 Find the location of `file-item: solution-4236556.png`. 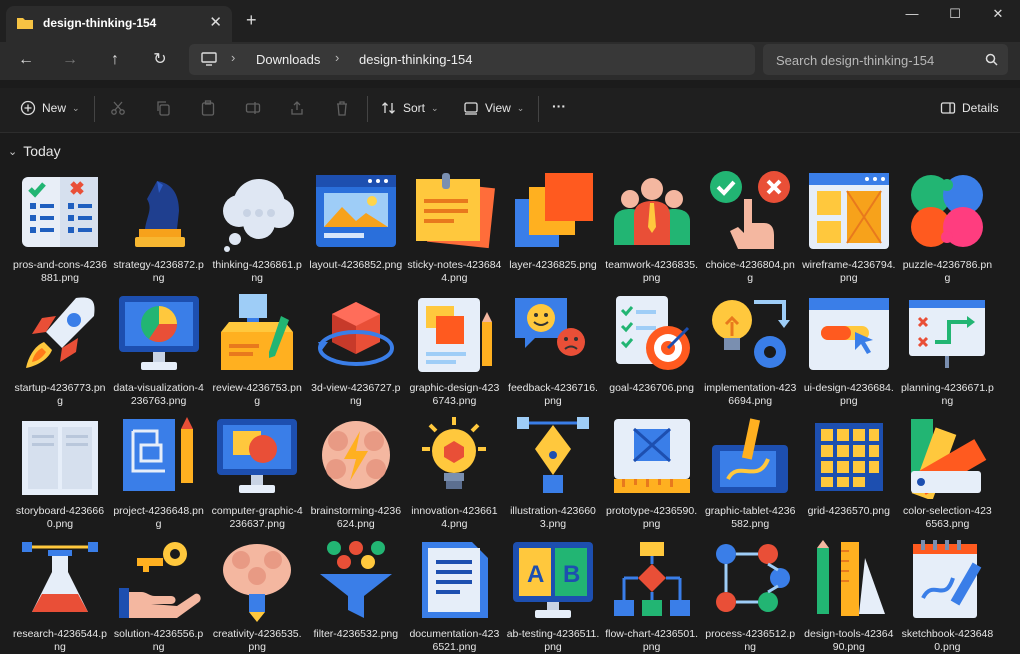

file-item: solution-4236556.png is located at coordinates (159, 595).